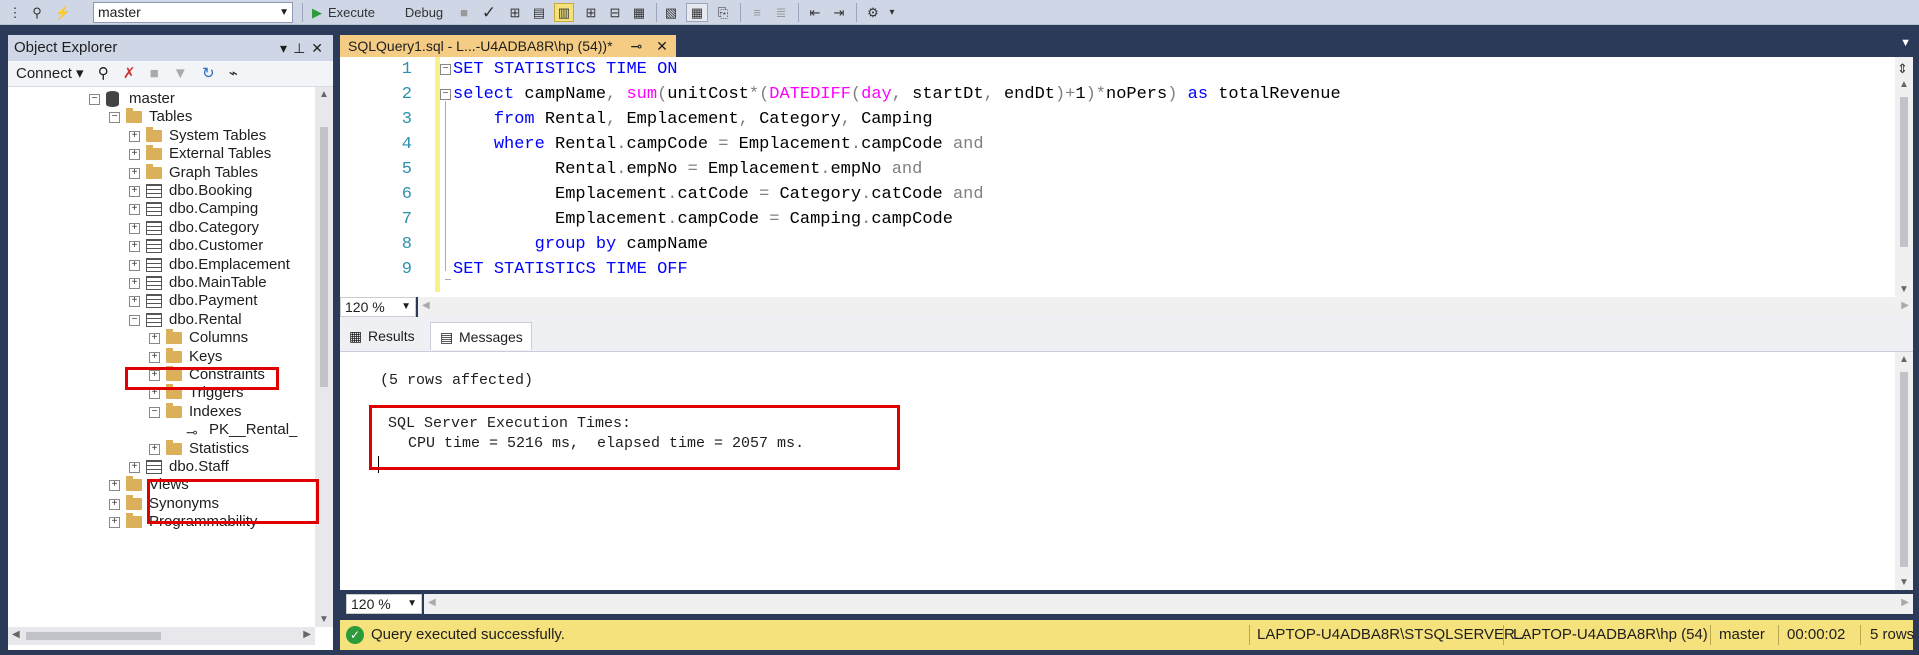 The height and width of the screenshot is (655, 1919). What do you see at coordinates (37, 12) in the screenshot?
I see `connect-icon: ⚲` at bounding box center [37, 12].